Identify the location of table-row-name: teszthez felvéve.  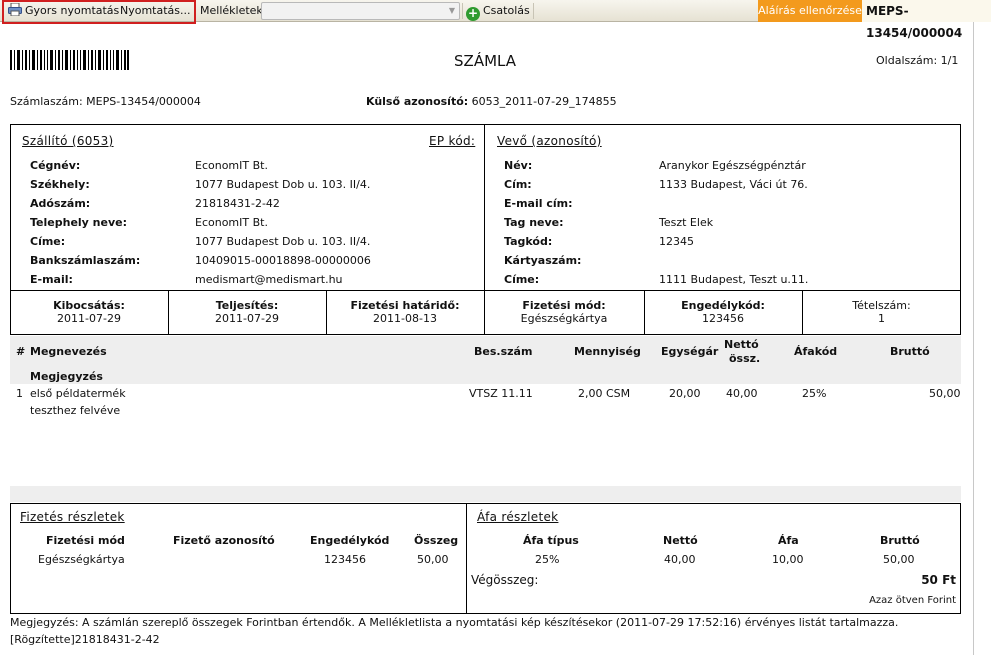
(75, 410).